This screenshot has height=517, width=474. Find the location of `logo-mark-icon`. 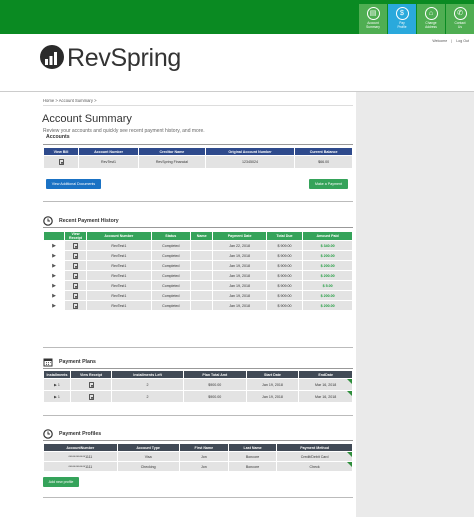

logo-mark-icon is located at coordinates (52, 57).